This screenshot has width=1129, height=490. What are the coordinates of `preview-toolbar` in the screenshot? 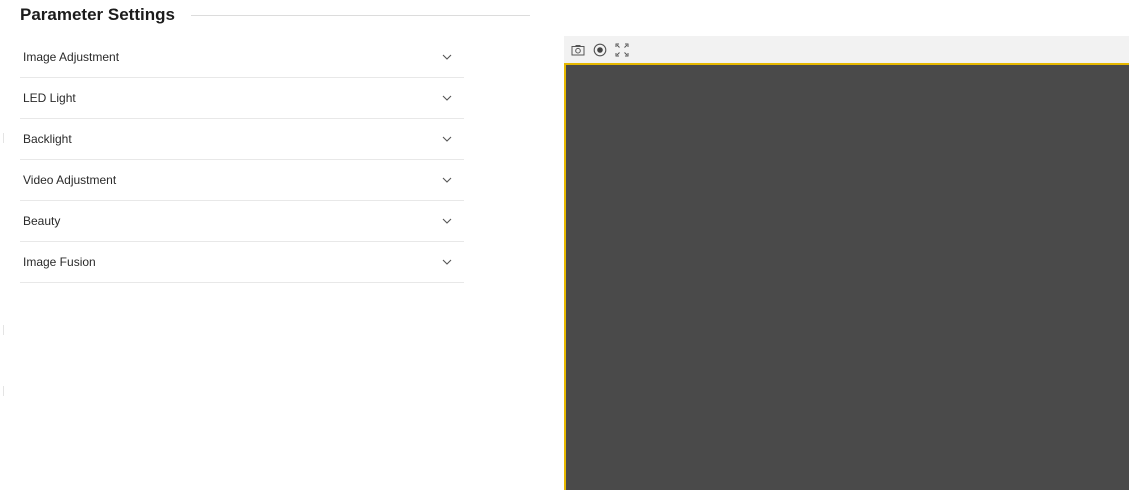 It's located at (846, 49).